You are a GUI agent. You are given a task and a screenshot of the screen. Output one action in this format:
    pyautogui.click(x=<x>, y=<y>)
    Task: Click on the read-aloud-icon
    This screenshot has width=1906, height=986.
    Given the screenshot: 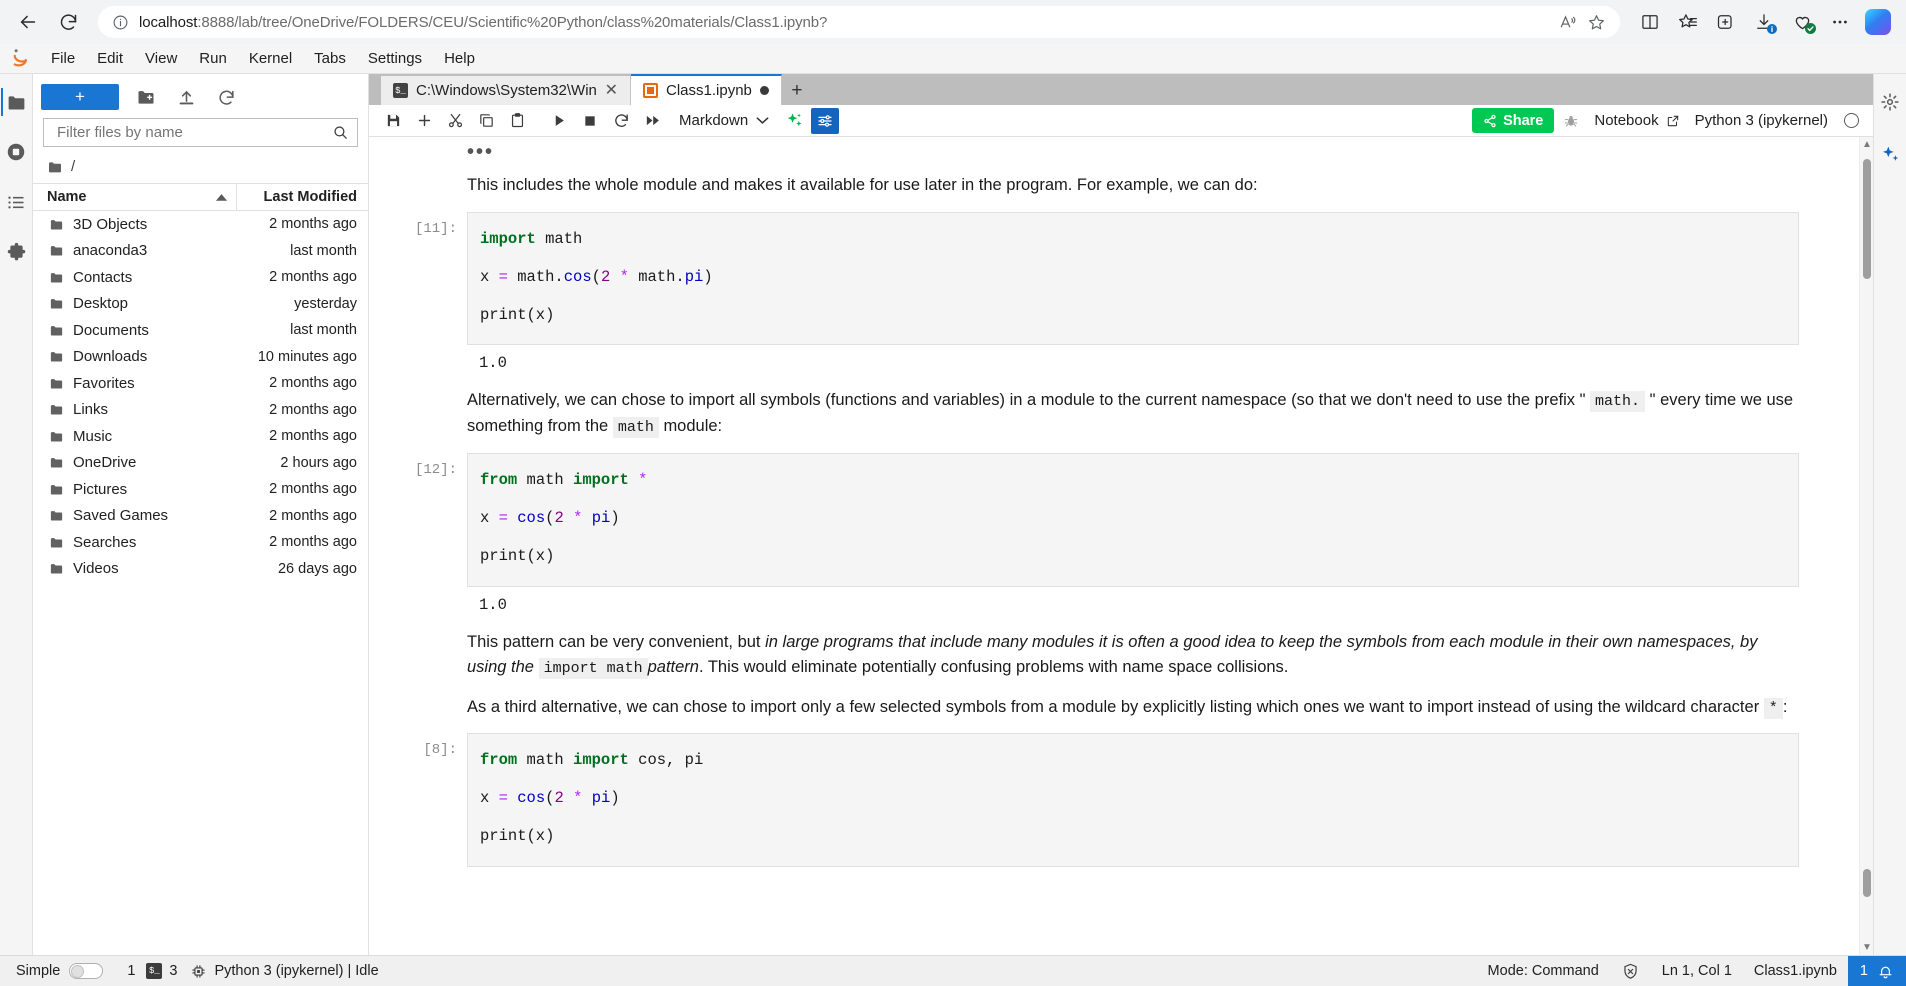 What is the action you would take?
    pyautogui.click(x=1567, y=22)
    